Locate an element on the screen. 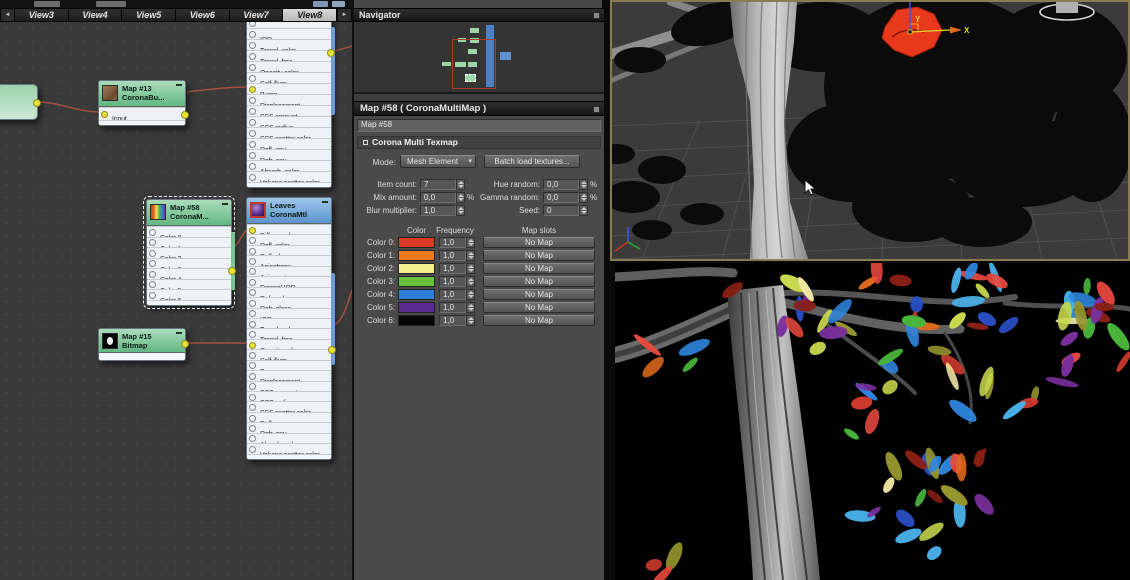 This screenshot has width=1130, height=580. tab-scroll-right-icon: ► is located at coordinates (344, 15).